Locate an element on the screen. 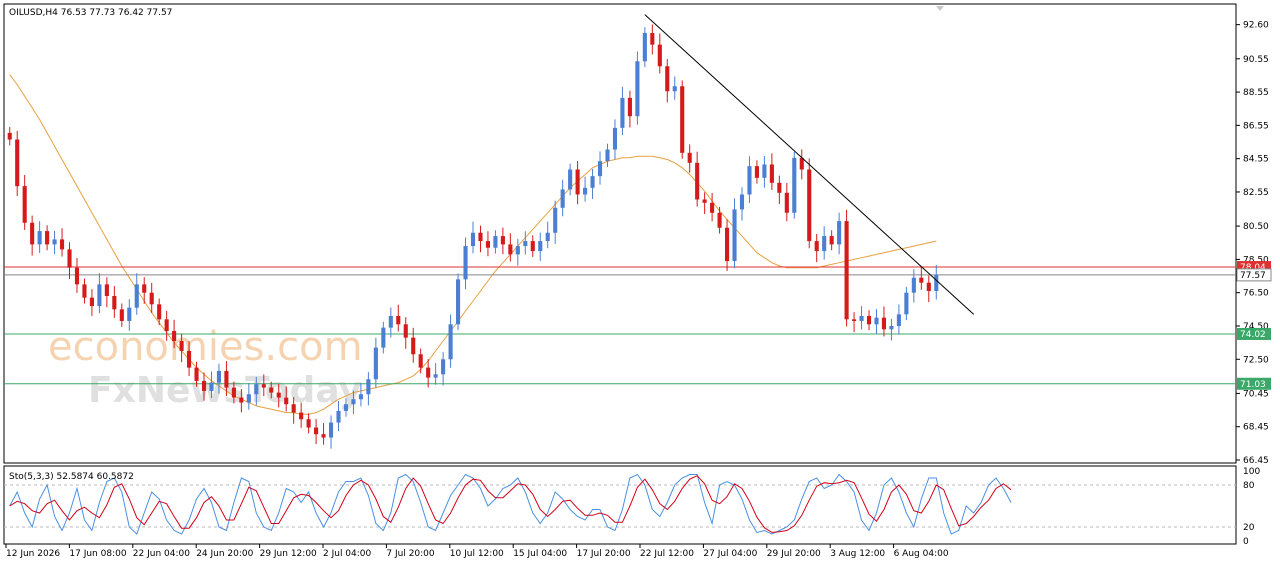 This screenshot has height=567, width=1280. level-badge-label: 77.57 is located at coordinates (1253, 276).